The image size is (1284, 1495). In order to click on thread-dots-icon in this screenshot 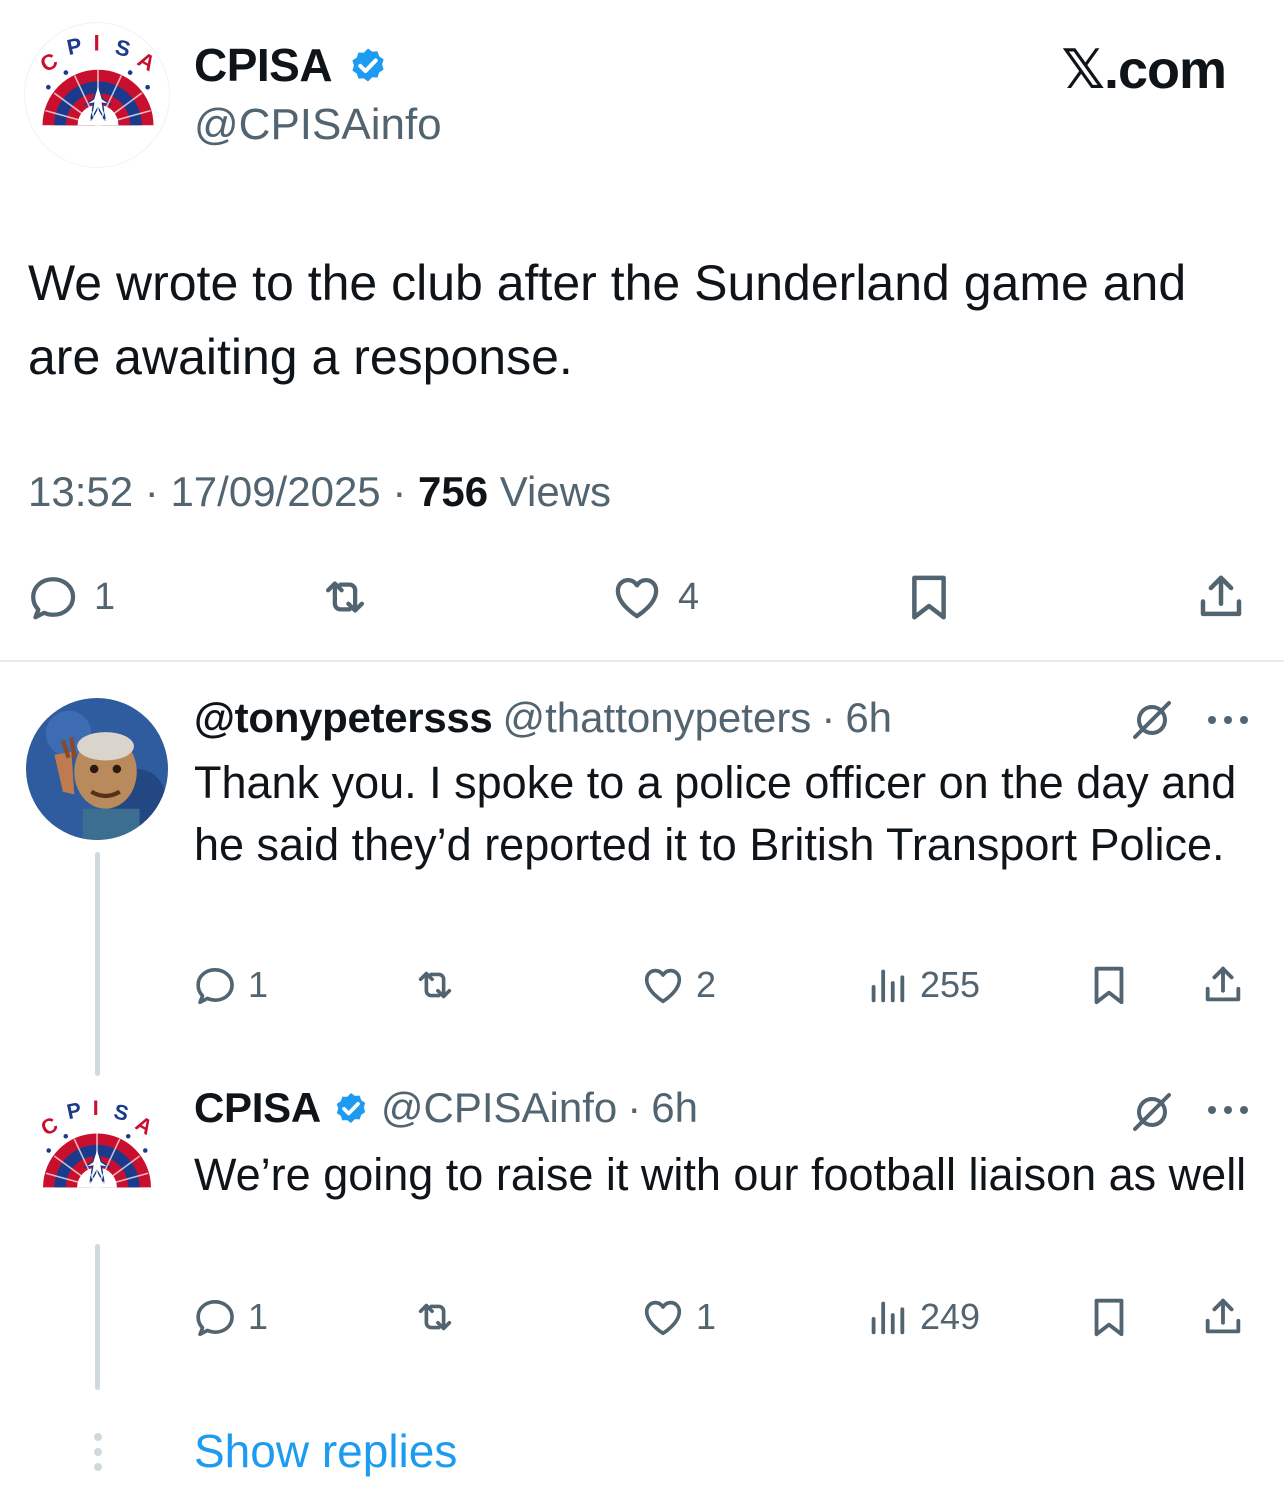, I will do `click(98, 1452)`.